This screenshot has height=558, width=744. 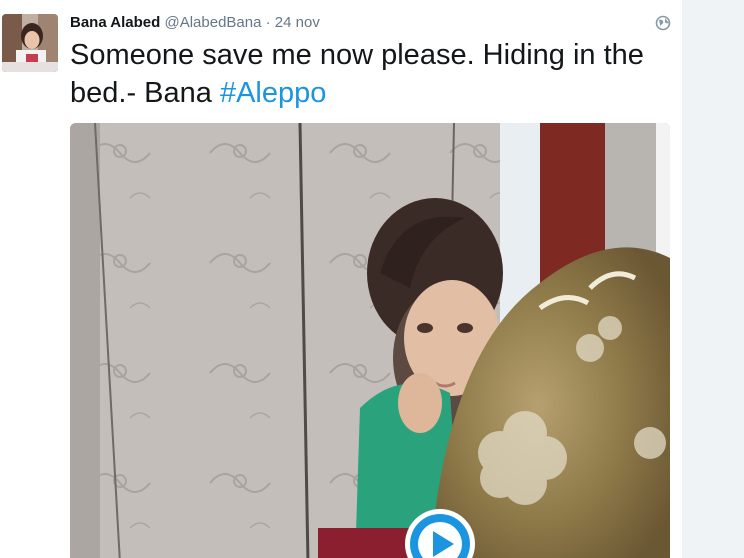 I want to click on tweet-date: 24 nov, so click(x=297, y=22).